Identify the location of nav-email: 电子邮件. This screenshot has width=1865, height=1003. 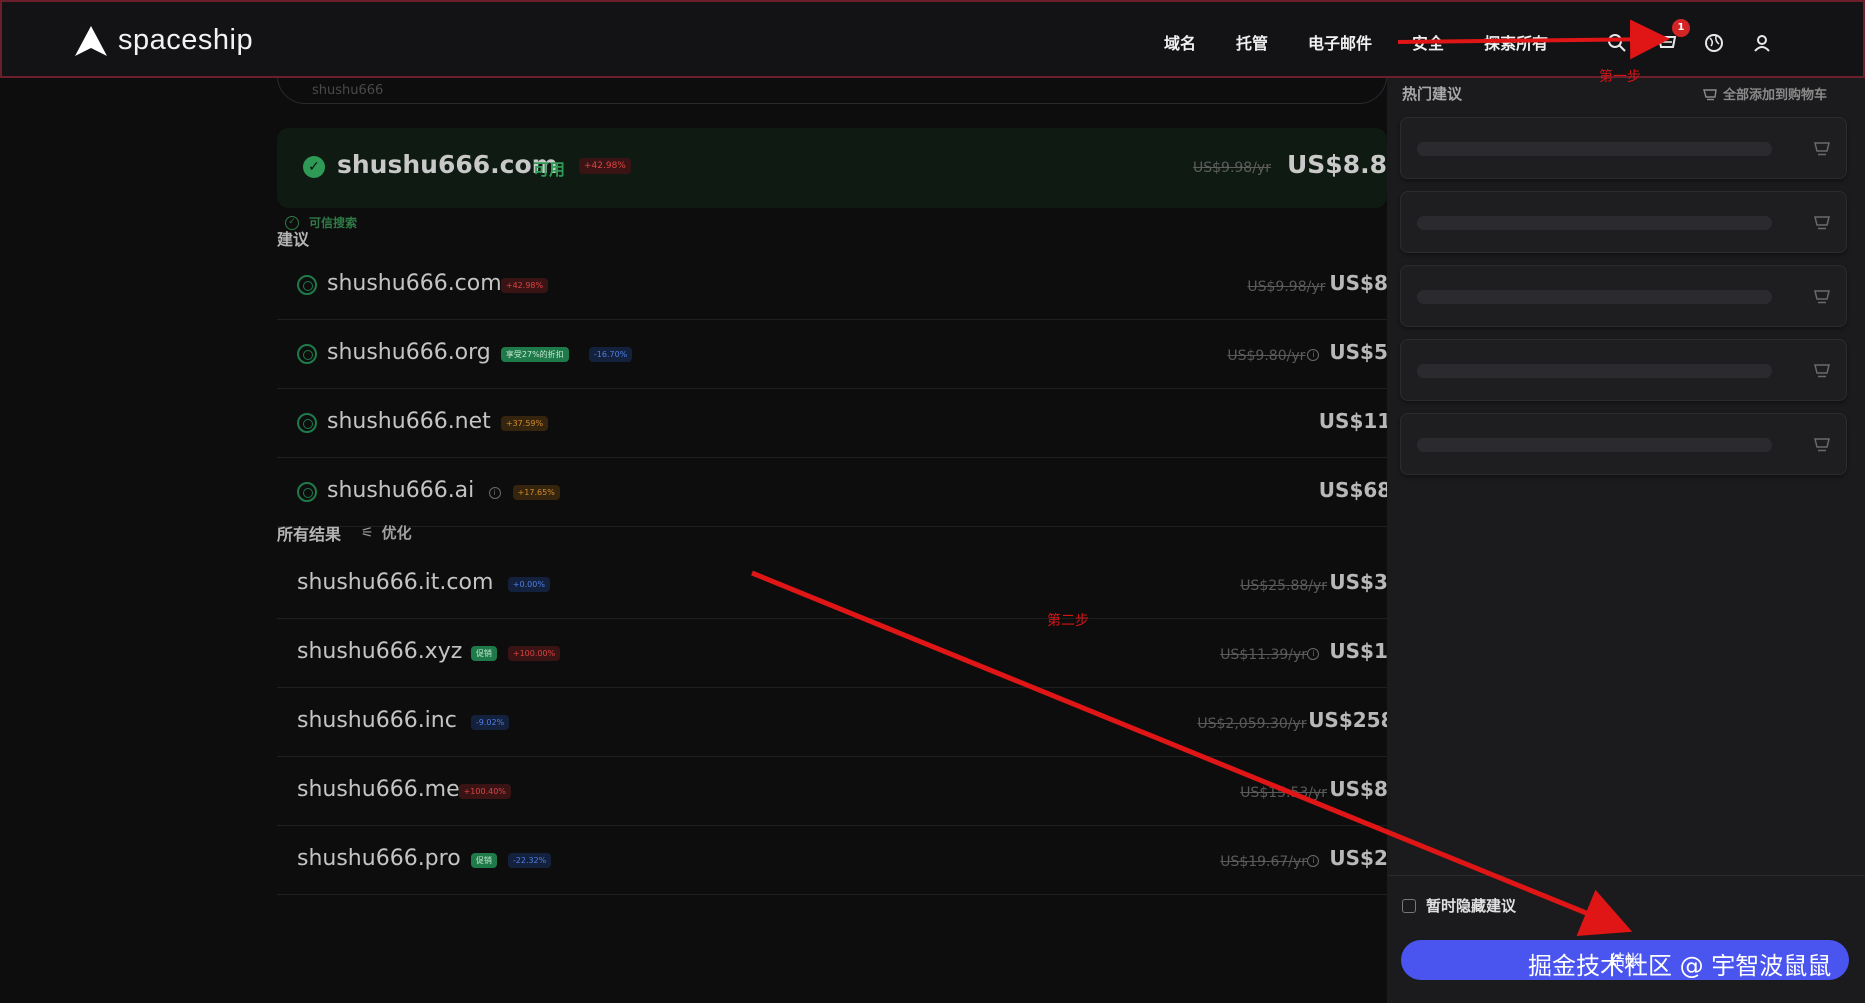
(1340, 42).